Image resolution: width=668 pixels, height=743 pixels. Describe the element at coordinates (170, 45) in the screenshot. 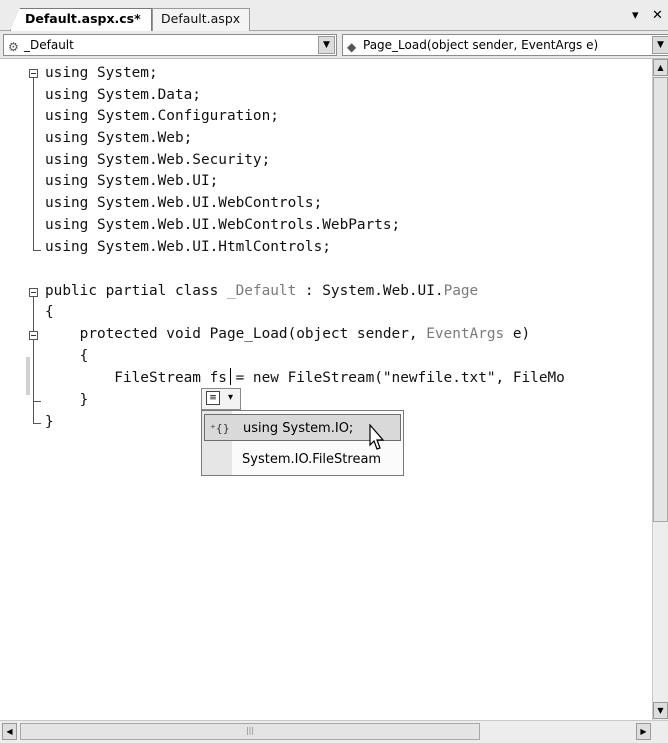

I see `class-dropdown: ⚙ _Default ▼` at that location.